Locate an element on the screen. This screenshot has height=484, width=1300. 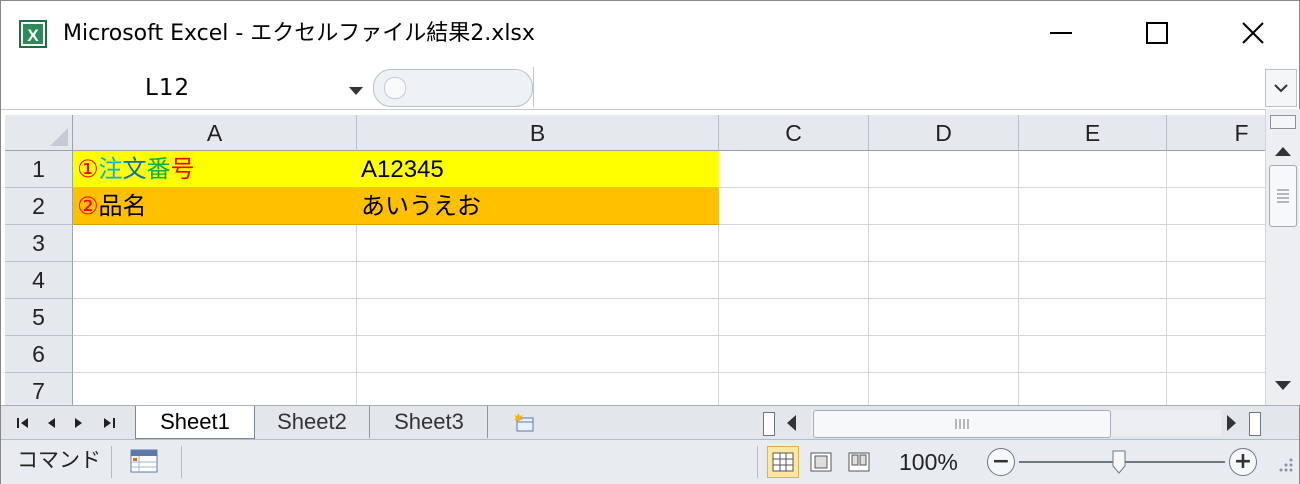
cell-d2 is located at coordinates (944, 206).